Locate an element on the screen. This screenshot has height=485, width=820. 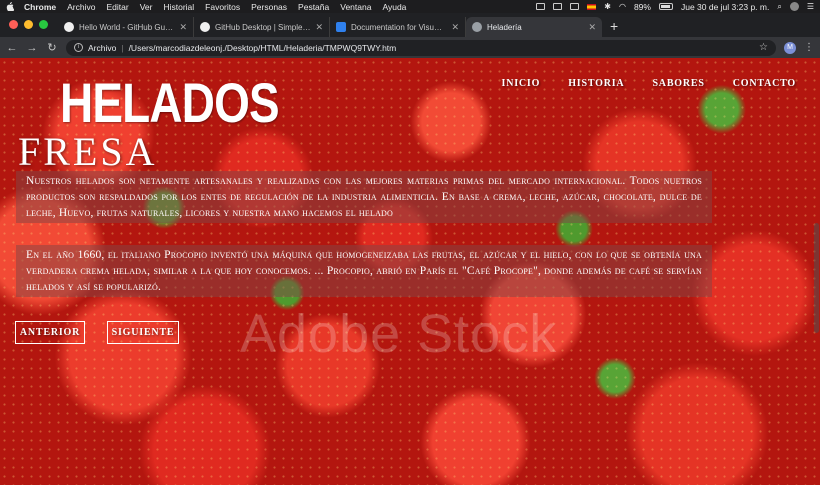
tab-label: Heladería is located at coordinates (504, 27).